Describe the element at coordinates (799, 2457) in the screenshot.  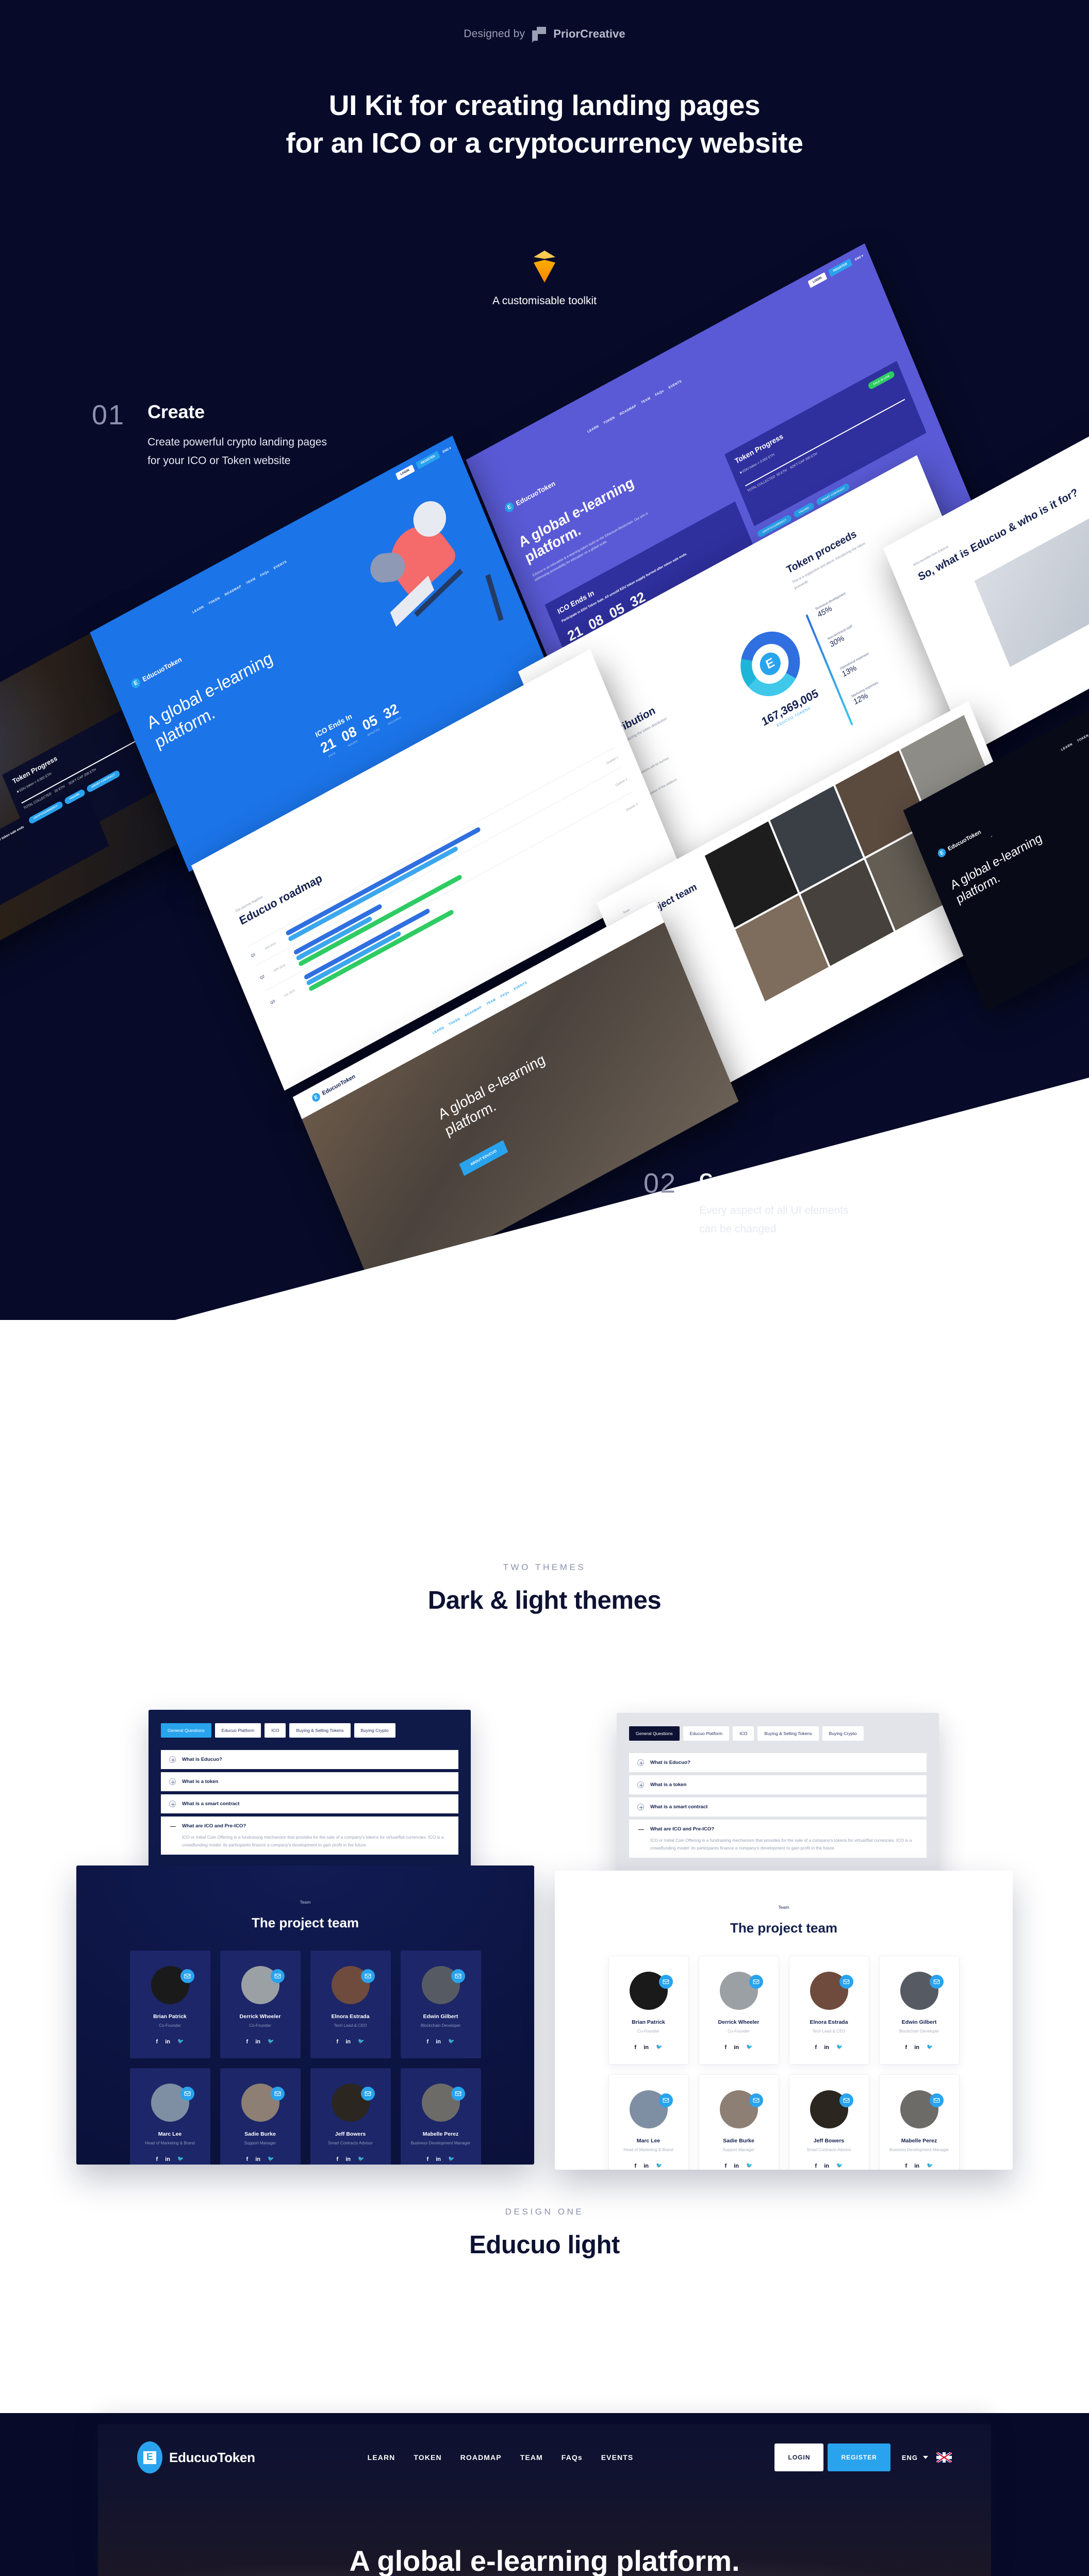
I see `login-button: LOGIN` at that location.